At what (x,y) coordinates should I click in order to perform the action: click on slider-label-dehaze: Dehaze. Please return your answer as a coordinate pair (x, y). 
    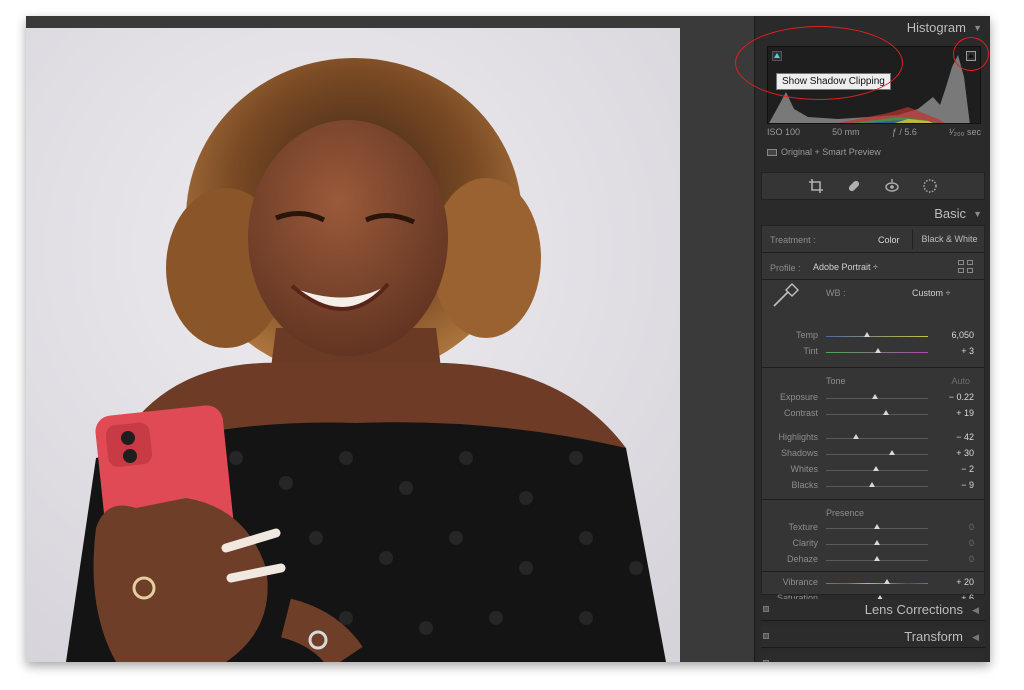
    Looking at the image, I should click on (802, 559).